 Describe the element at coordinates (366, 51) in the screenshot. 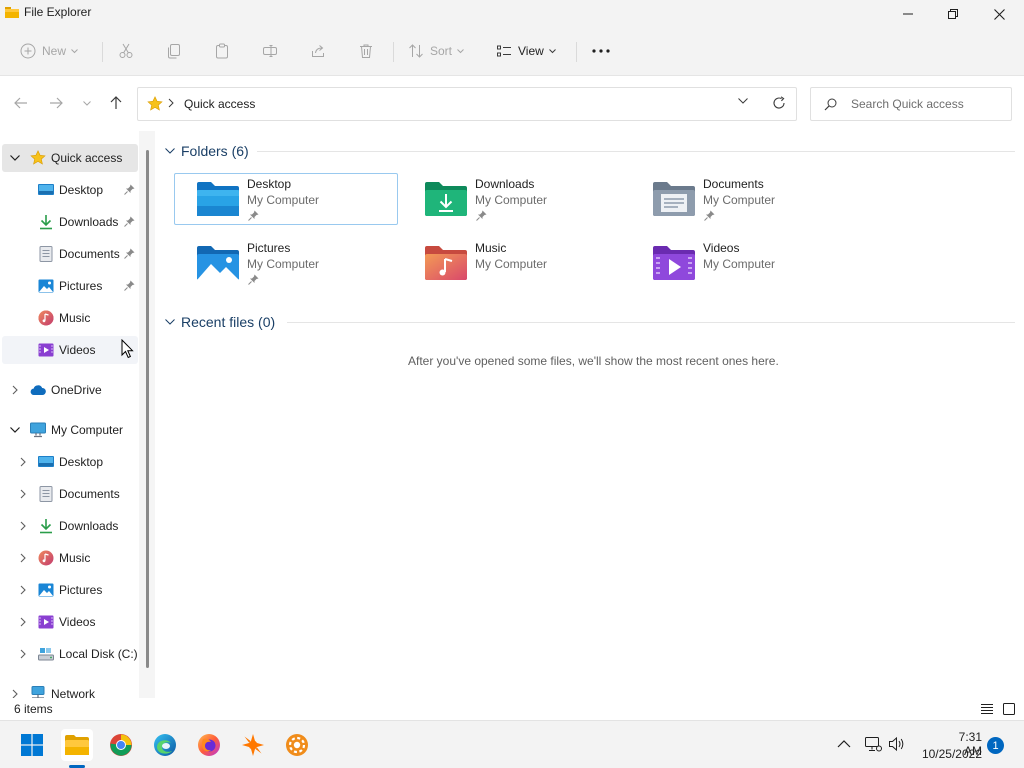

I see `delete-button` at that location.